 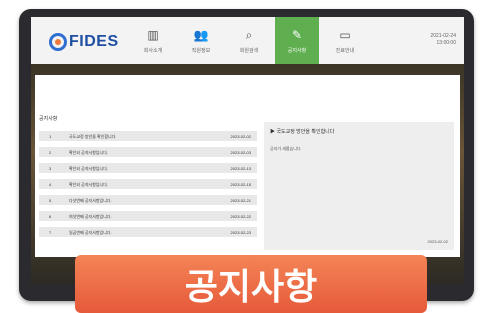 What do you see at coordinates (50, 168) in the screenshot?
I see `row-number: 3` at bounding box center [50, 168].